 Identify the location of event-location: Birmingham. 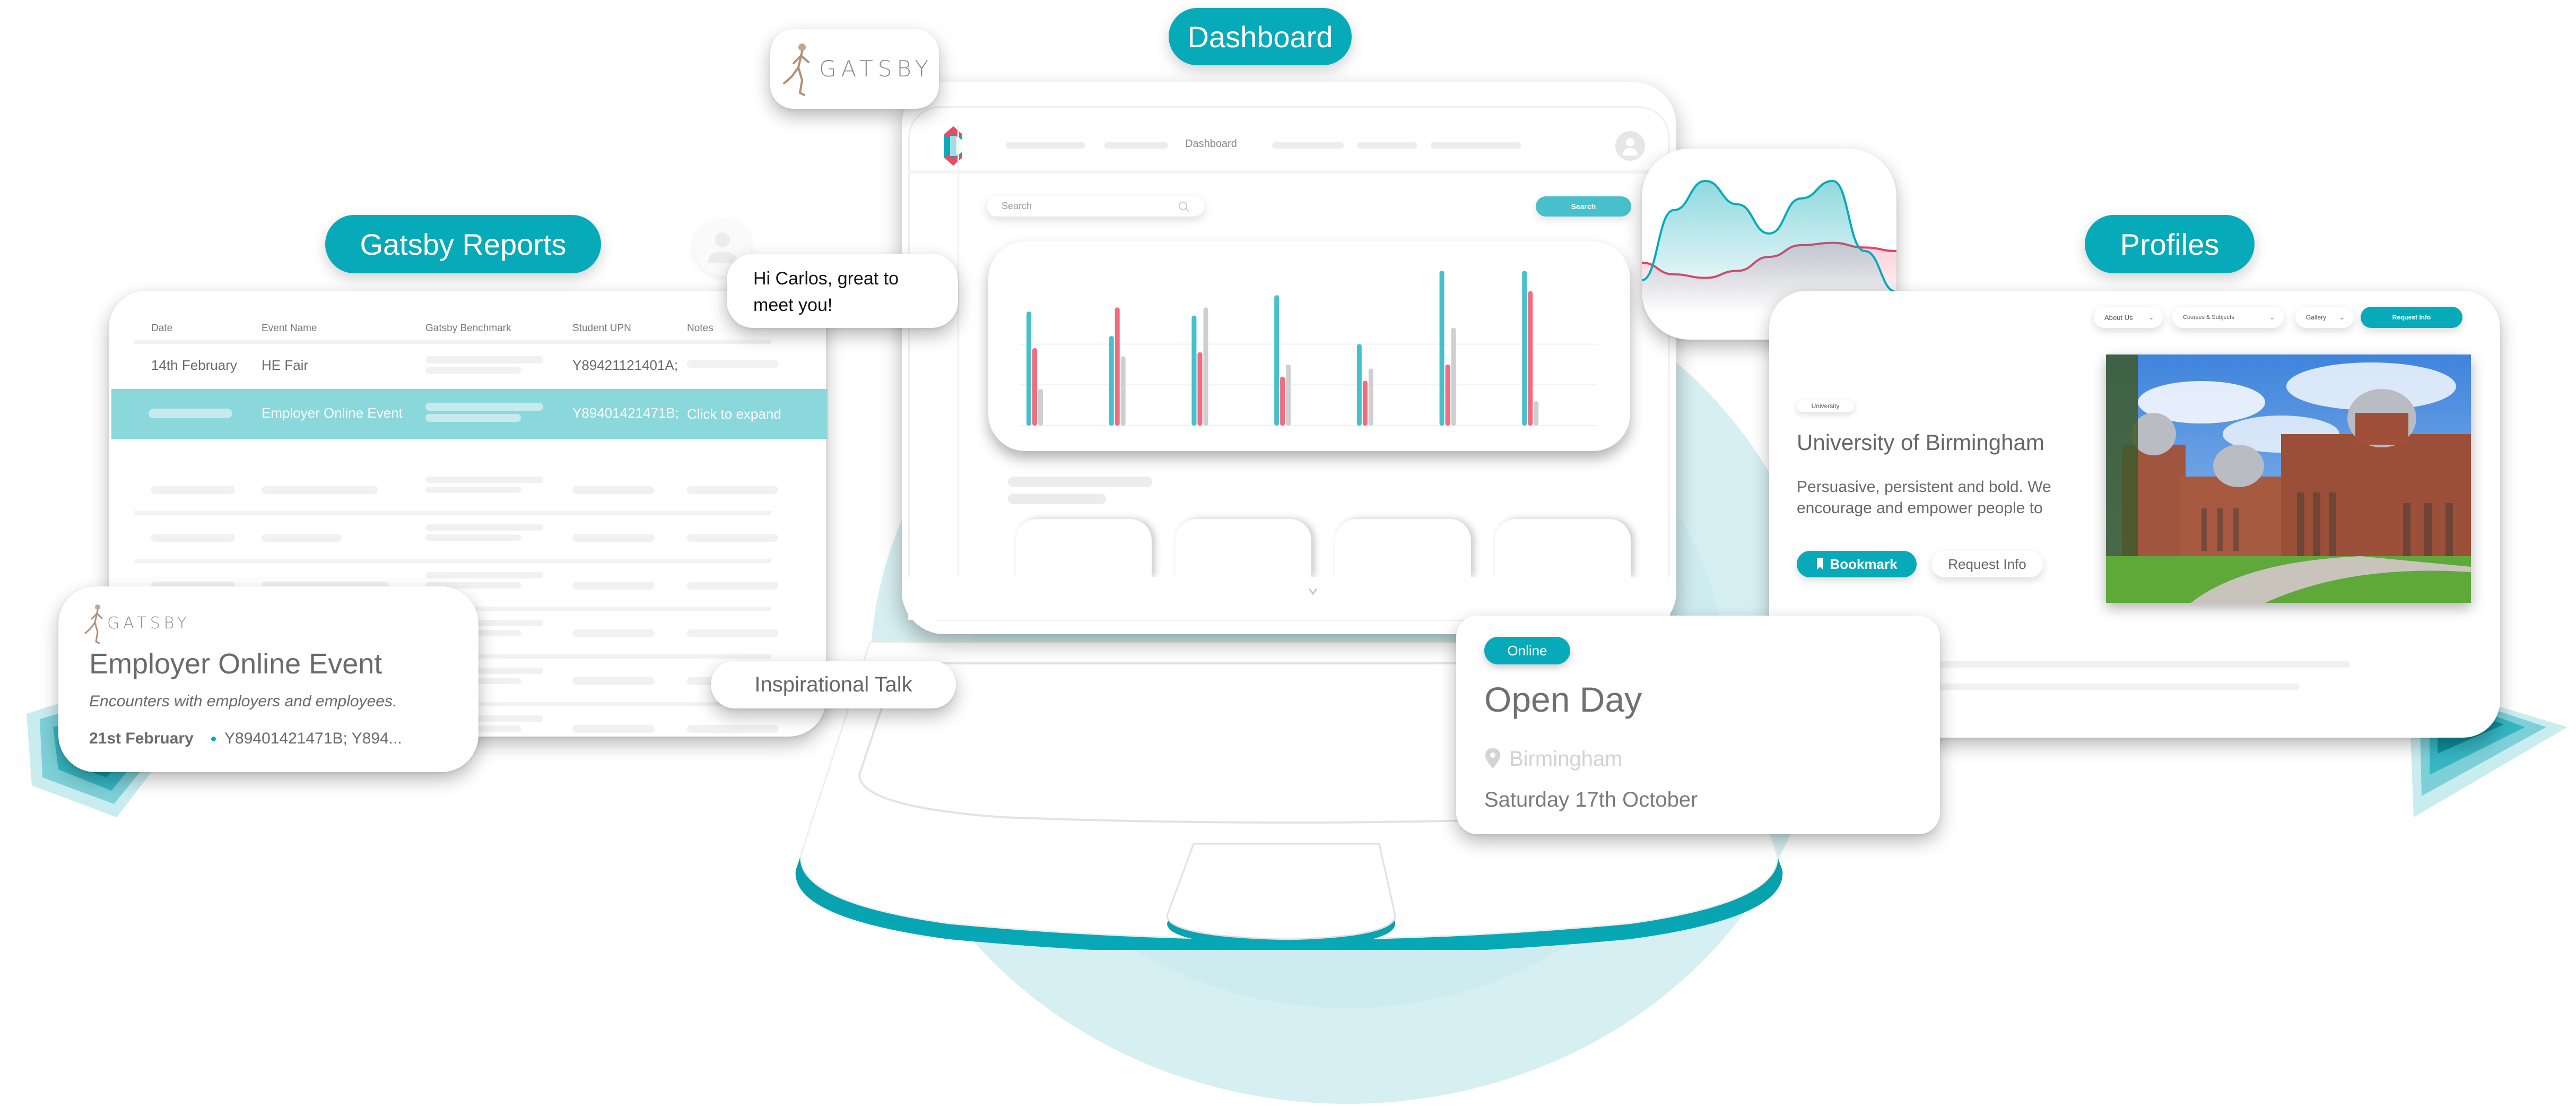
(1566, 759).